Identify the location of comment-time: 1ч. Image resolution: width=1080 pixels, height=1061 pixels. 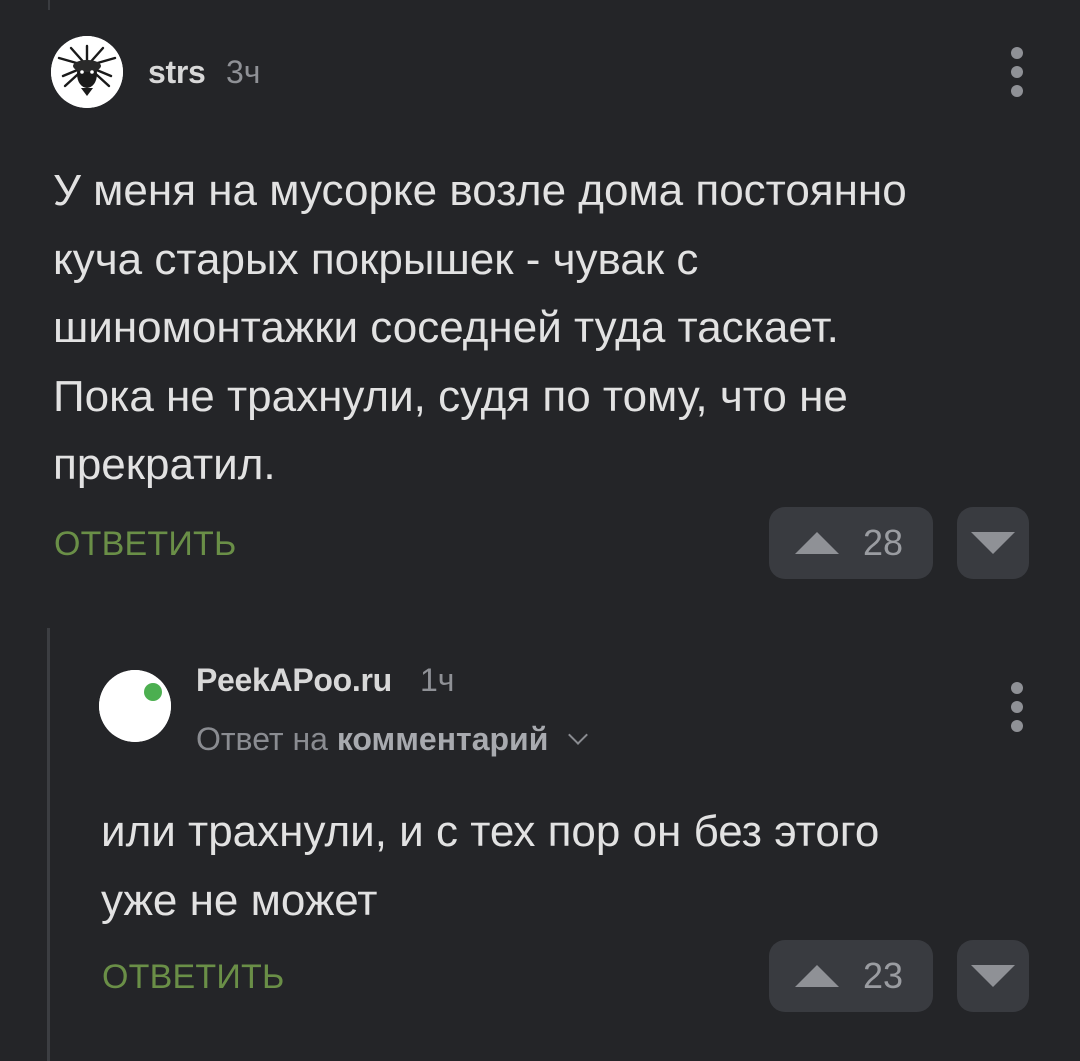
(437, 680).